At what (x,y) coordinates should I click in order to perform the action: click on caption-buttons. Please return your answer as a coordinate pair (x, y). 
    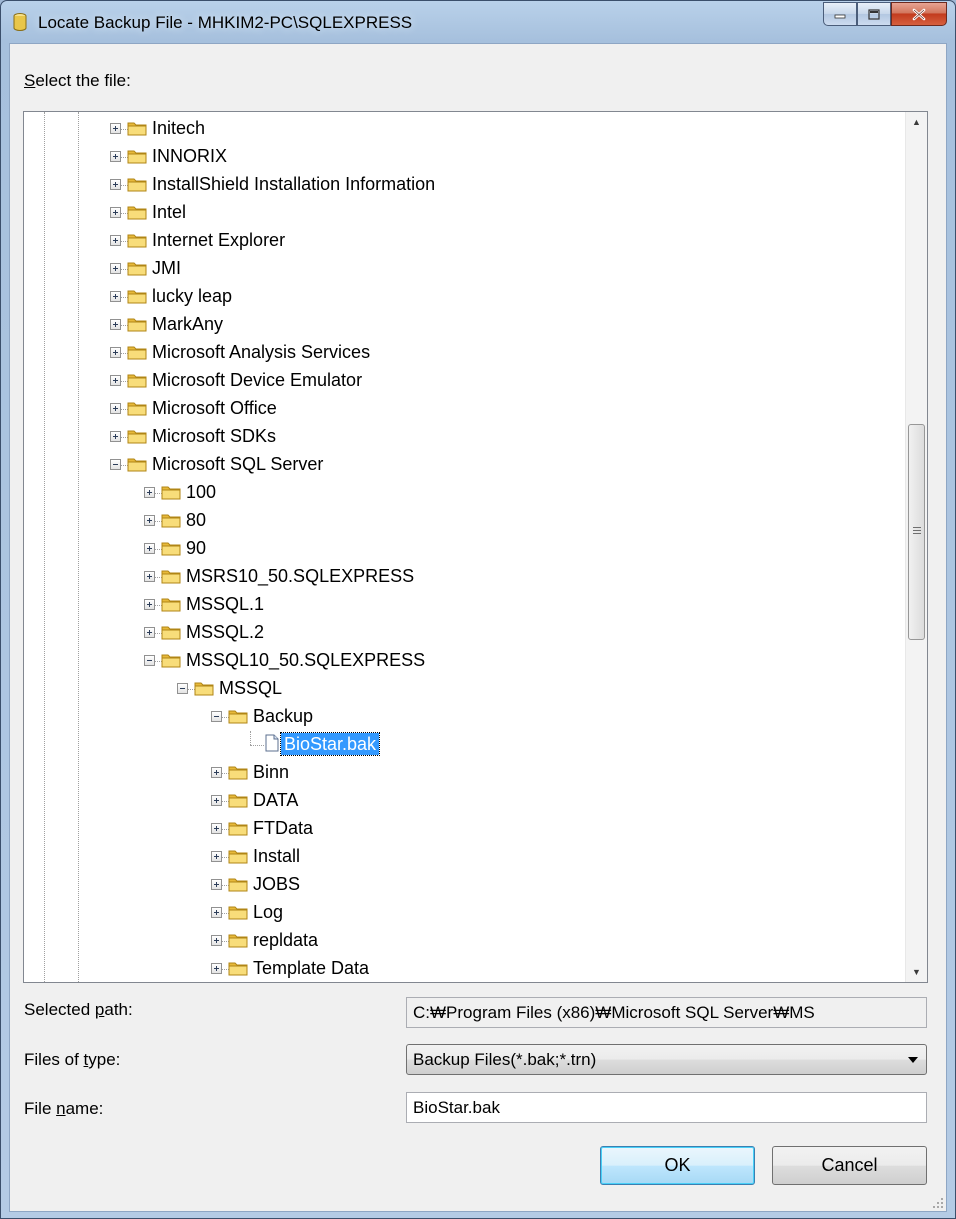
    Looking at the image, I should click on (885, 15).